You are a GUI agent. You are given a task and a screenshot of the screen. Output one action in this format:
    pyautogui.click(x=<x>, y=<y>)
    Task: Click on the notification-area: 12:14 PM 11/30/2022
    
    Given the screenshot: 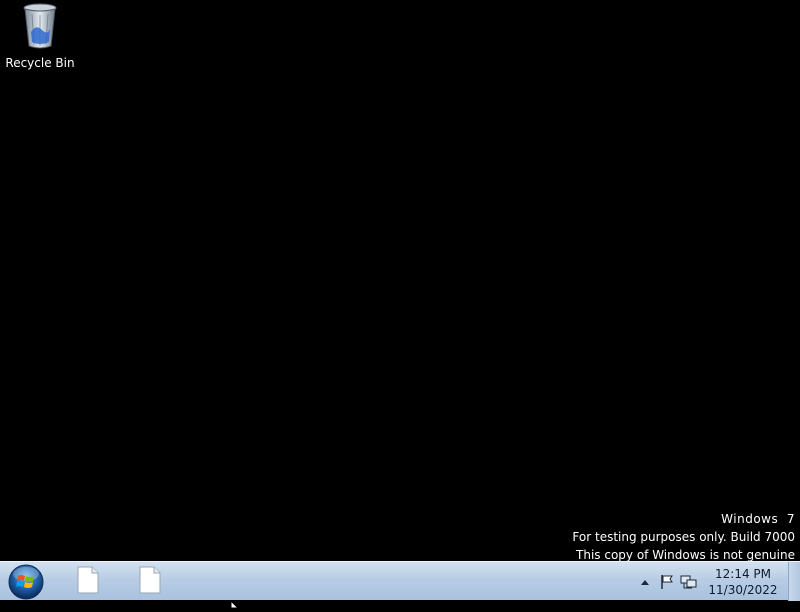 What is the action you would take?
    pyautogui.click(x=710, y=581)
    